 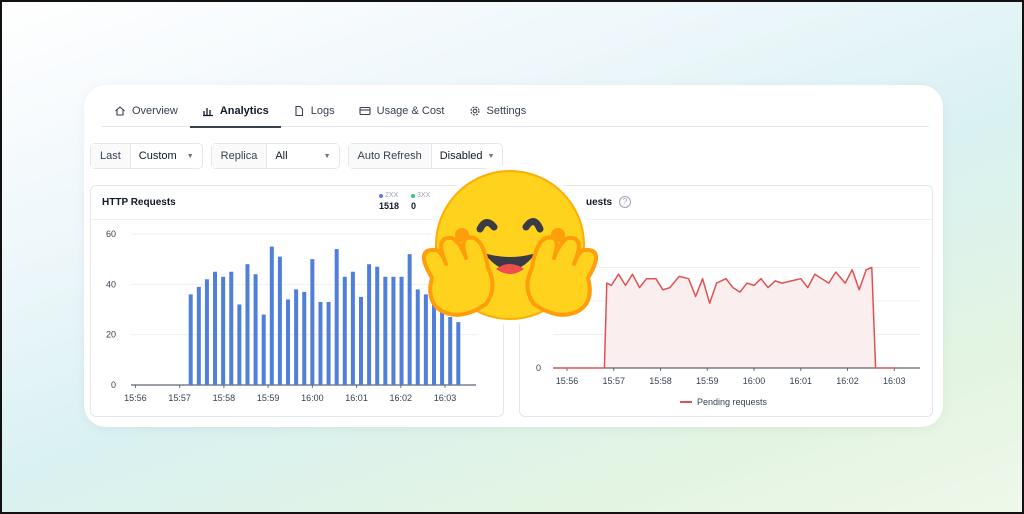 What do you see at coordinates (506, 110) in the screenshot?
I see `tab-label: Settings` at bounding box center [506, 110].